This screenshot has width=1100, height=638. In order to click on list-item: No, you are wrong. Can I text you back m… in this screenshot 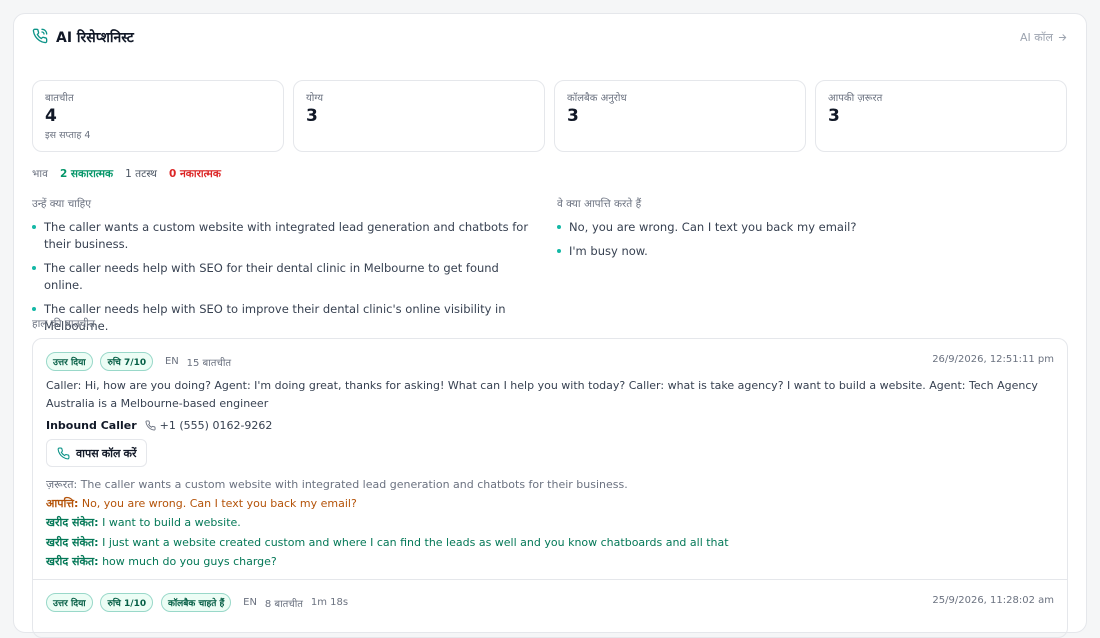, I will do `click(807, 227)`.